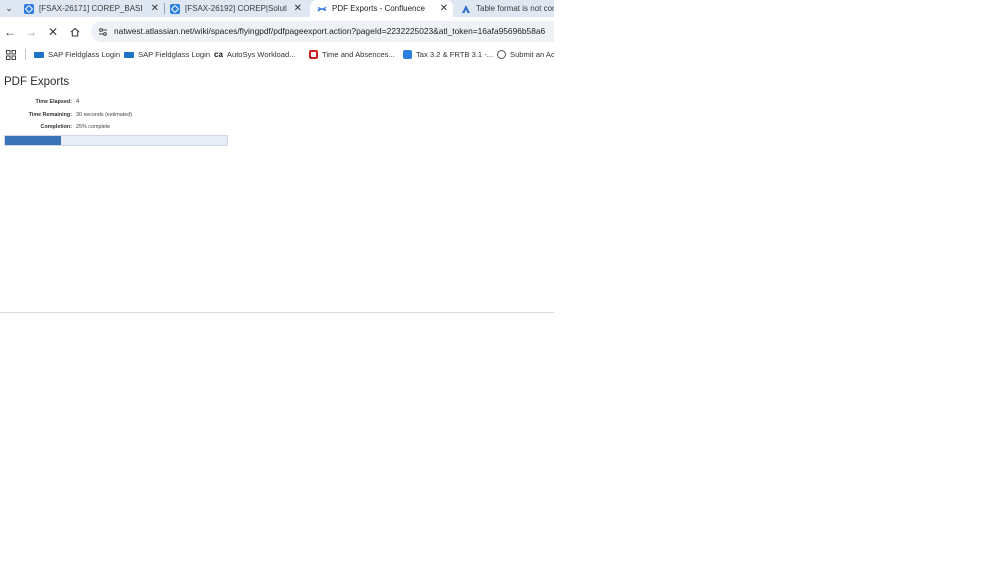 The width and height of the screenshot is (999, 562). I want to click on tab-search-chevron-icon: ⌄, so click(9, 8).